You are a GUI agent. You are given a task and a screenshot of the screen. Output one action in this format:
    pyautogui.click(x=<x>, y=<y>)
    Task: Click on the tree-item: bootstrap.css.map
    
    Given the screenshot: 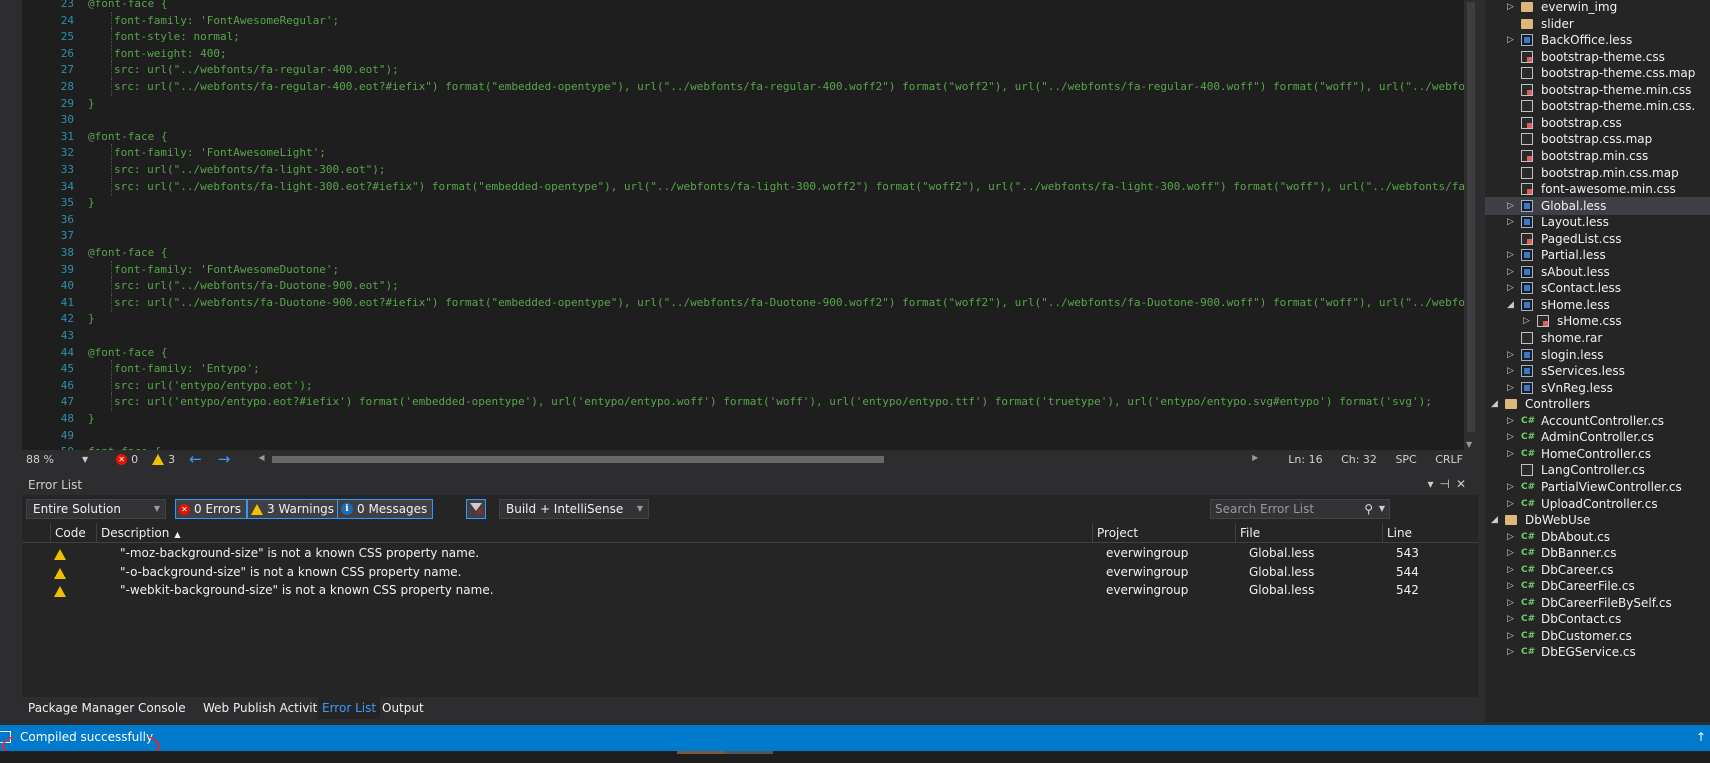 What is the action you would take?
    pyautogui.click(x=1597, y=139)
    